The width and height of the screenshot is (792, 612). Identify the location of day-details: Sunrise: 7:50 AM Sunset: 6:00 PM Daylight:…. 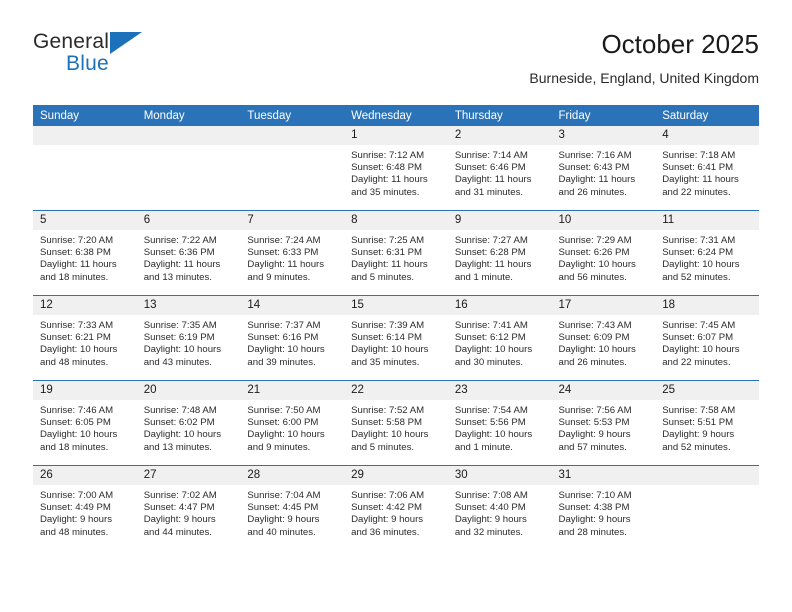
(292, 427).